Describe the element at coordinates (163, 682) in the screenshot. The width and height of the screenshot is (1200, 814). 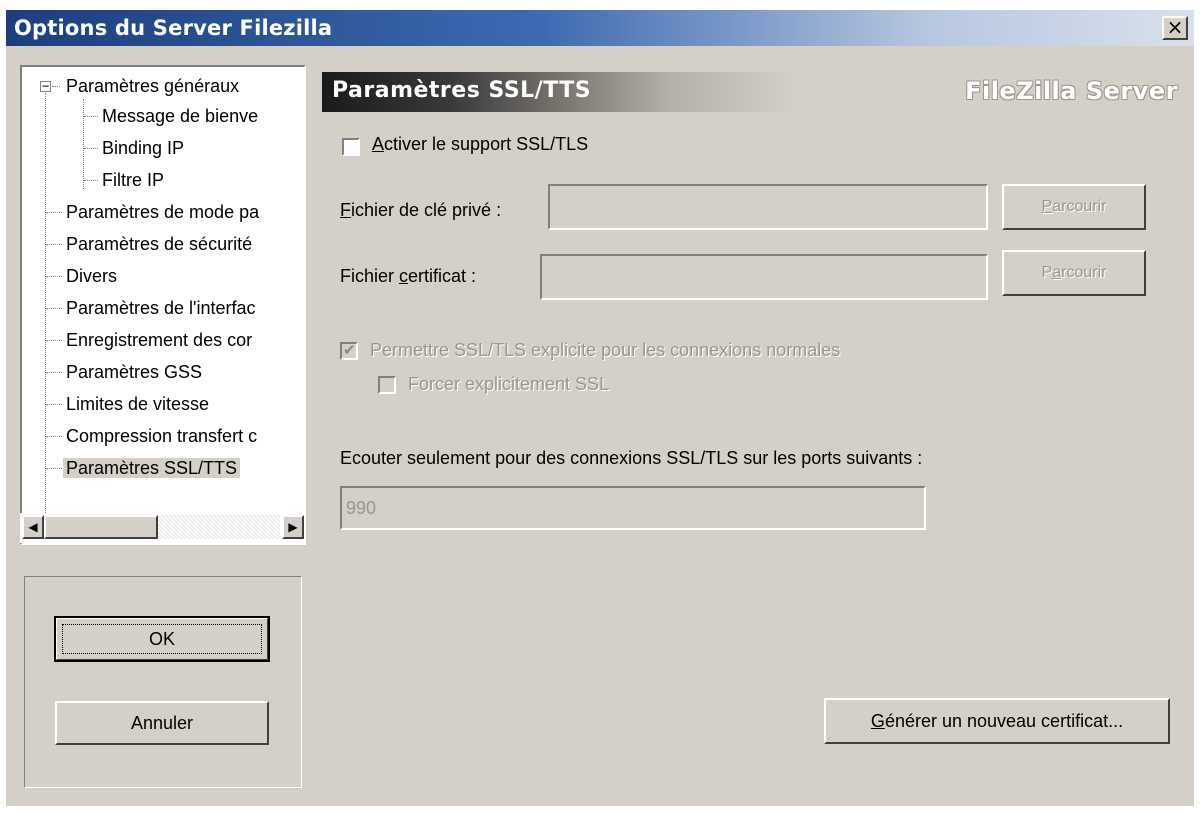
I see `dialog-buttons-group: OK Annuler` at that location.